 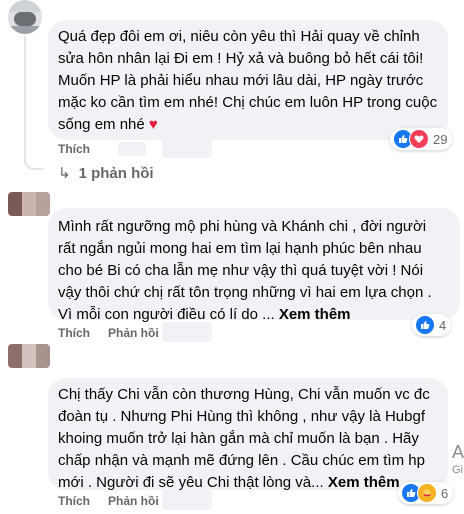 I want to click on comment-actions: Thích, so click(x=83, y=149).